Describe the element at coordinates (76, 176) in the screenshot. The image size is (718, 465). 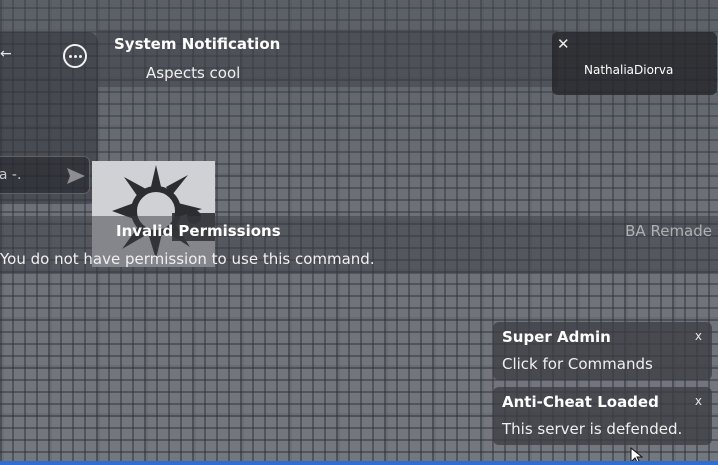
I see `send-icon` at that location.